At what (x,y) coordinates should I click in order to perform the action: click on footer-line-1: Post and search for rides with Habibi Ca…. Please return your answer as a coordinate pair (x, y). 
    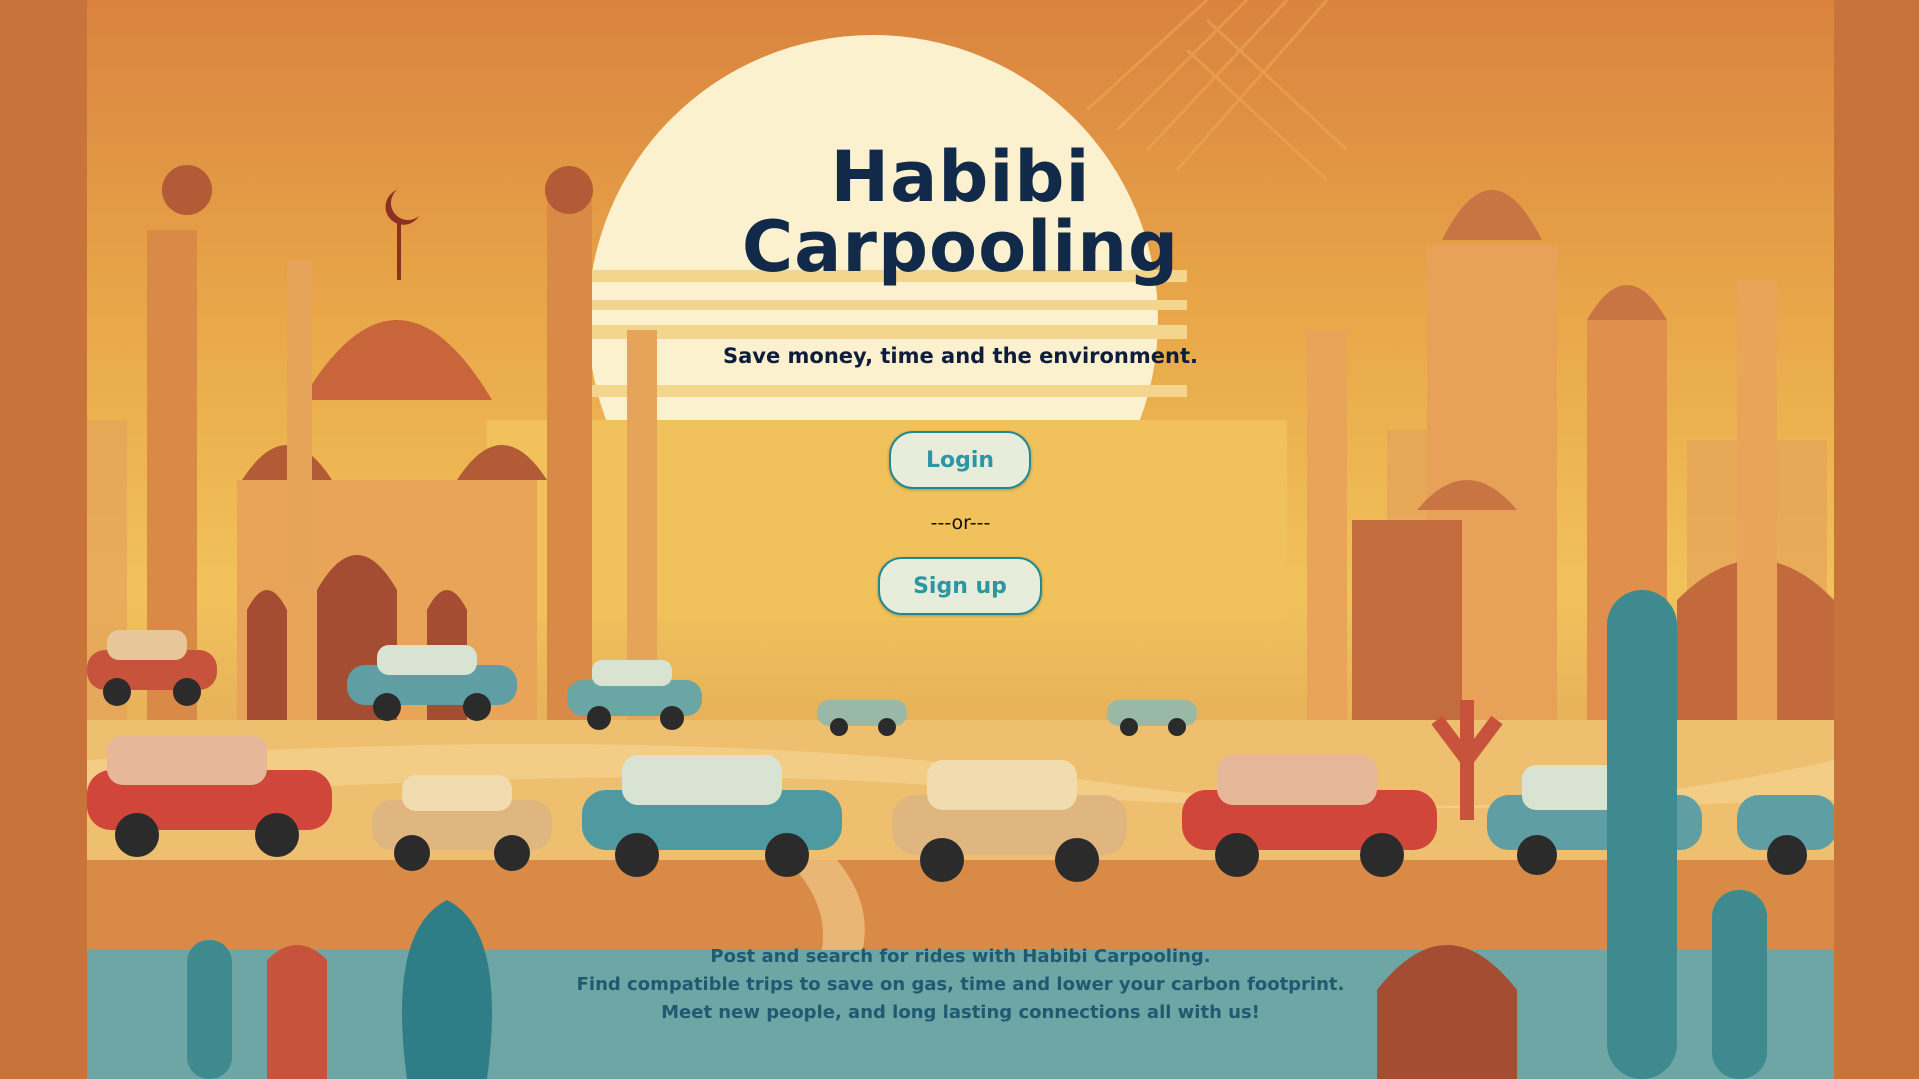
    Looking at the image, I should click on (960, 956).